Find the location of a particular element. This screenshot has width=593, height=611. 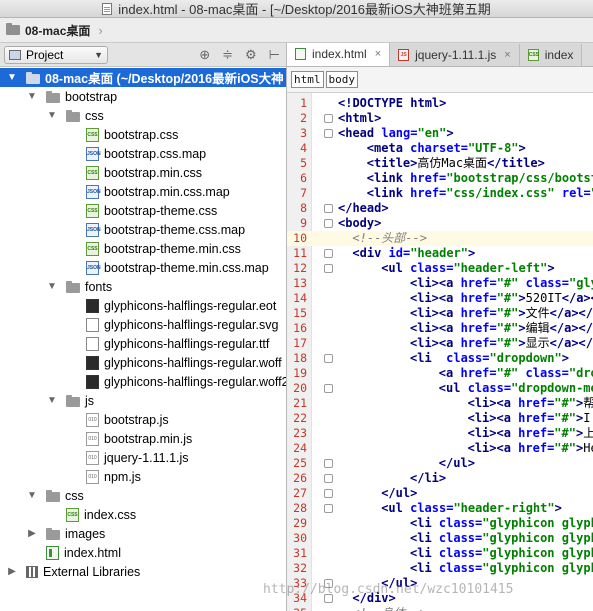

code-line: 29 <li class="glyphicon glyphi is located at coordinates (440, 523).